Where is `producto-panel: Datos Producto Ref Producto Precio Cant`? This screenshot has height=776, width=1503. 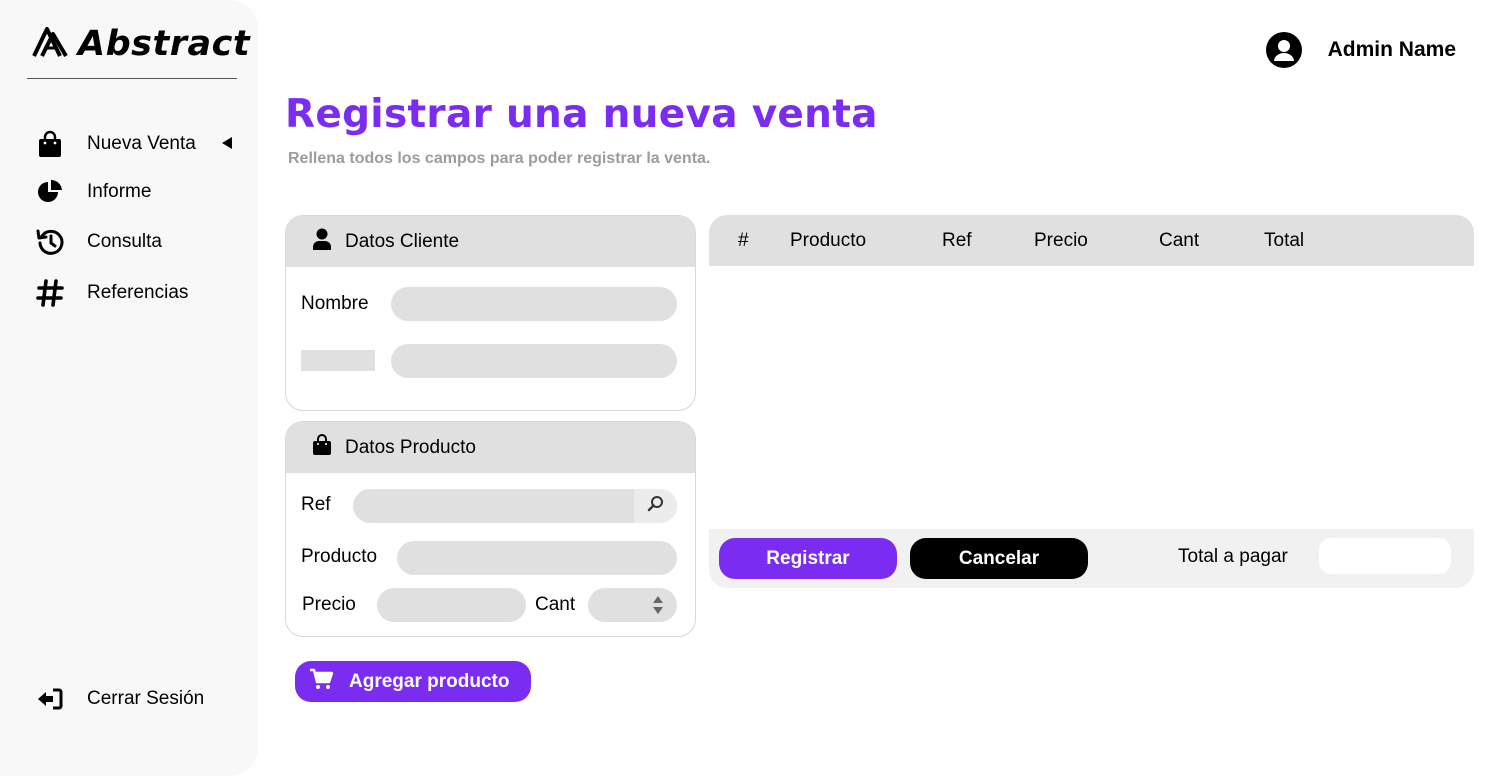
producto-panel: Datos Producto Ref Producto Precio Cant is located at coordinates (490, 529).